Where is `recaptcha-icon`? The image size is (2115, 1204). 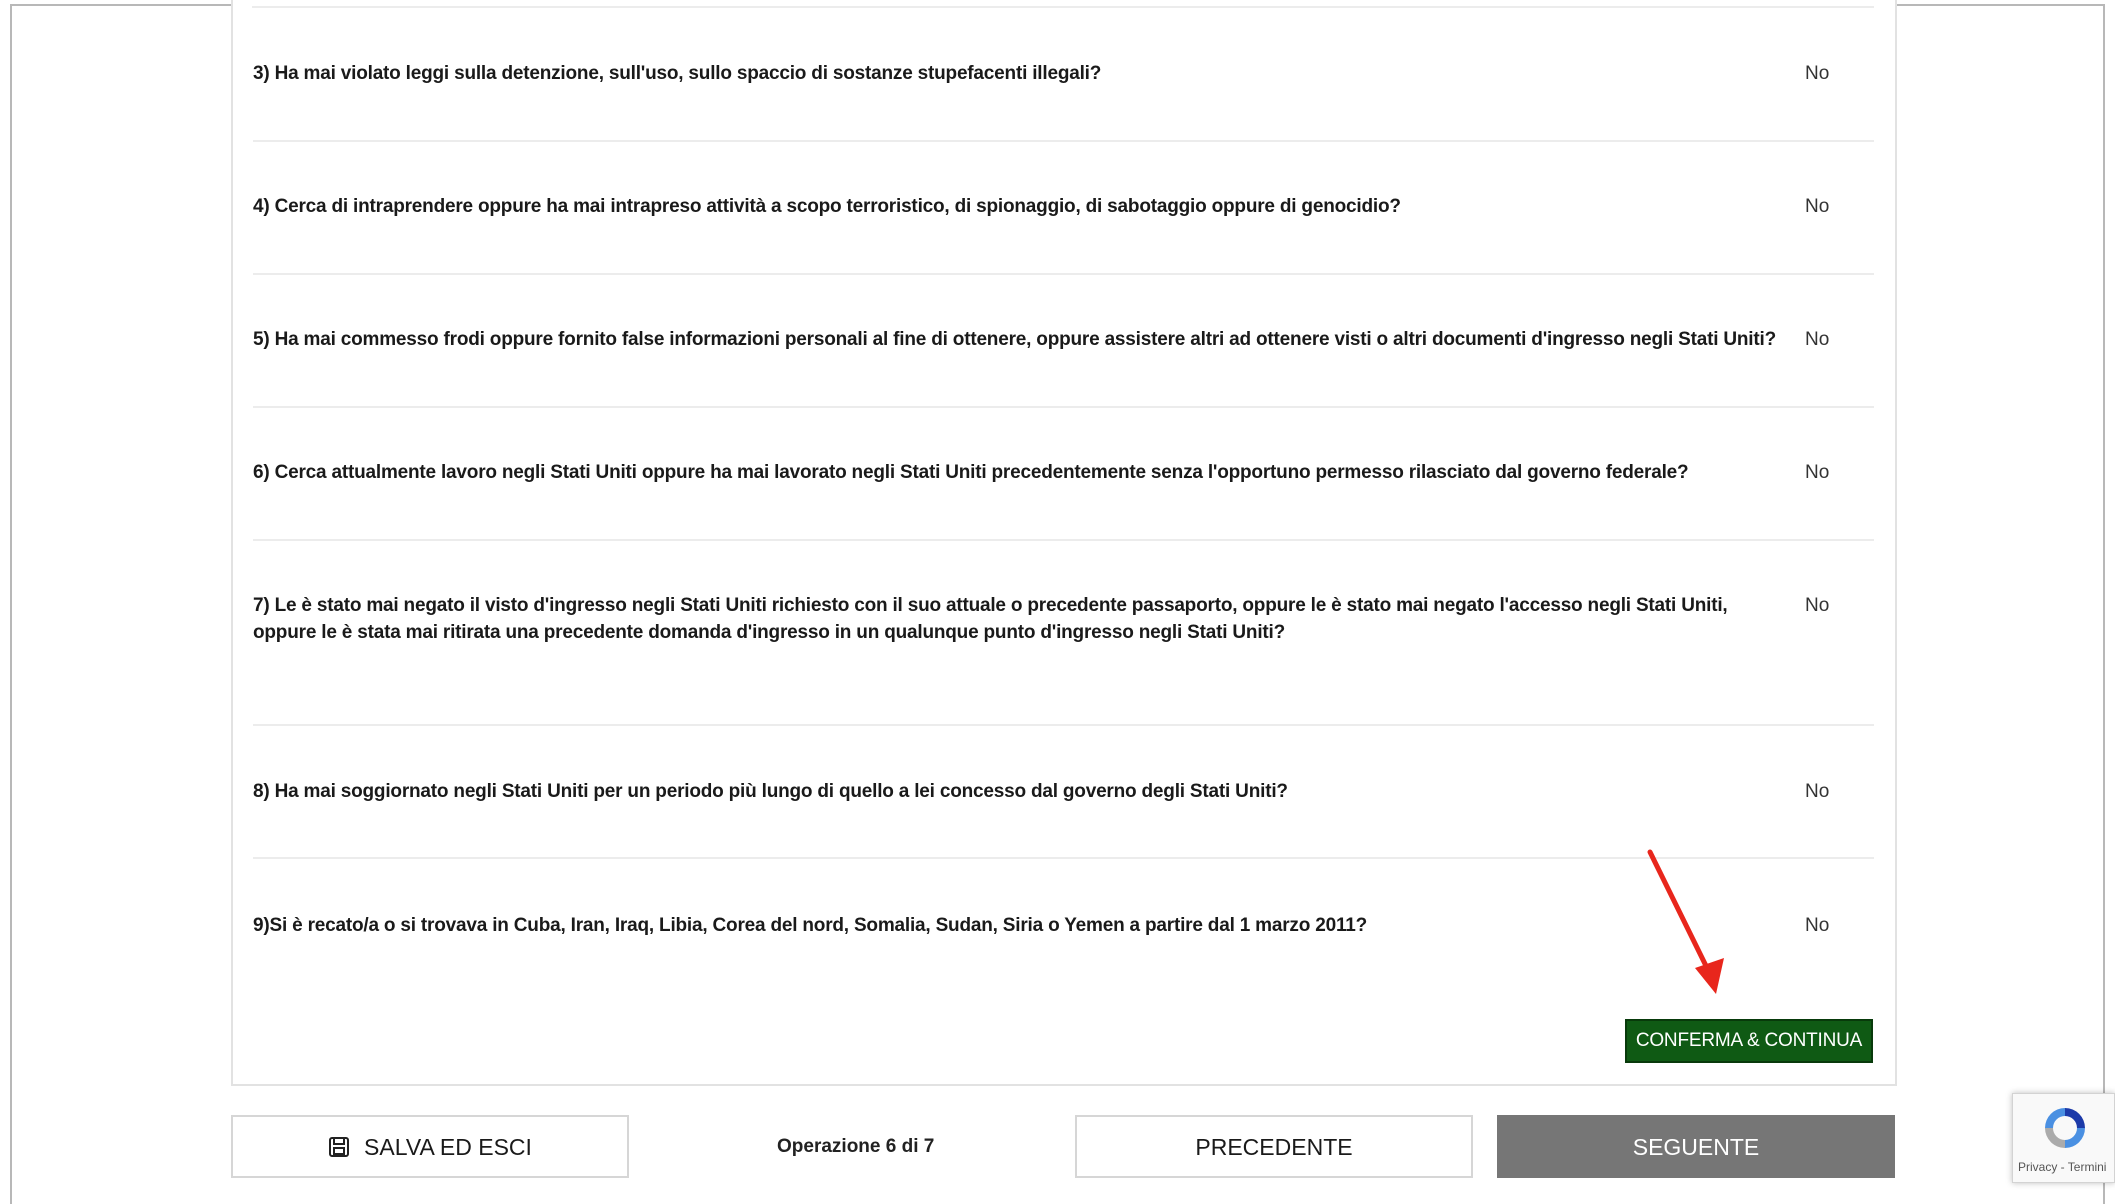
recaptcha-icon is located at coordinates (2065, 1128).